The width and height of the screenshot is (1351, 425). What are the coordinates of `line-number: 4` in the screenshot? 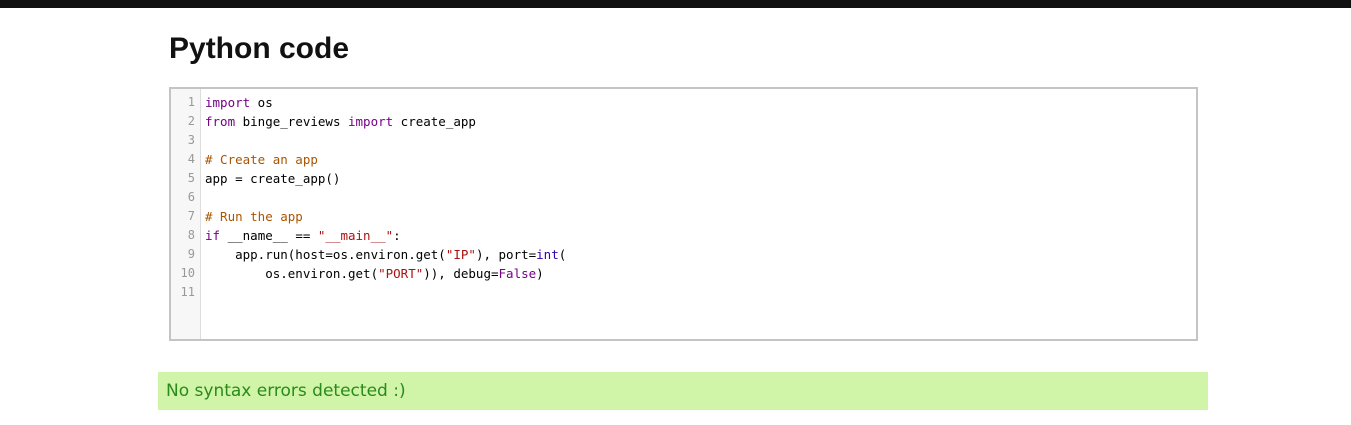 It's located at (191, 159).